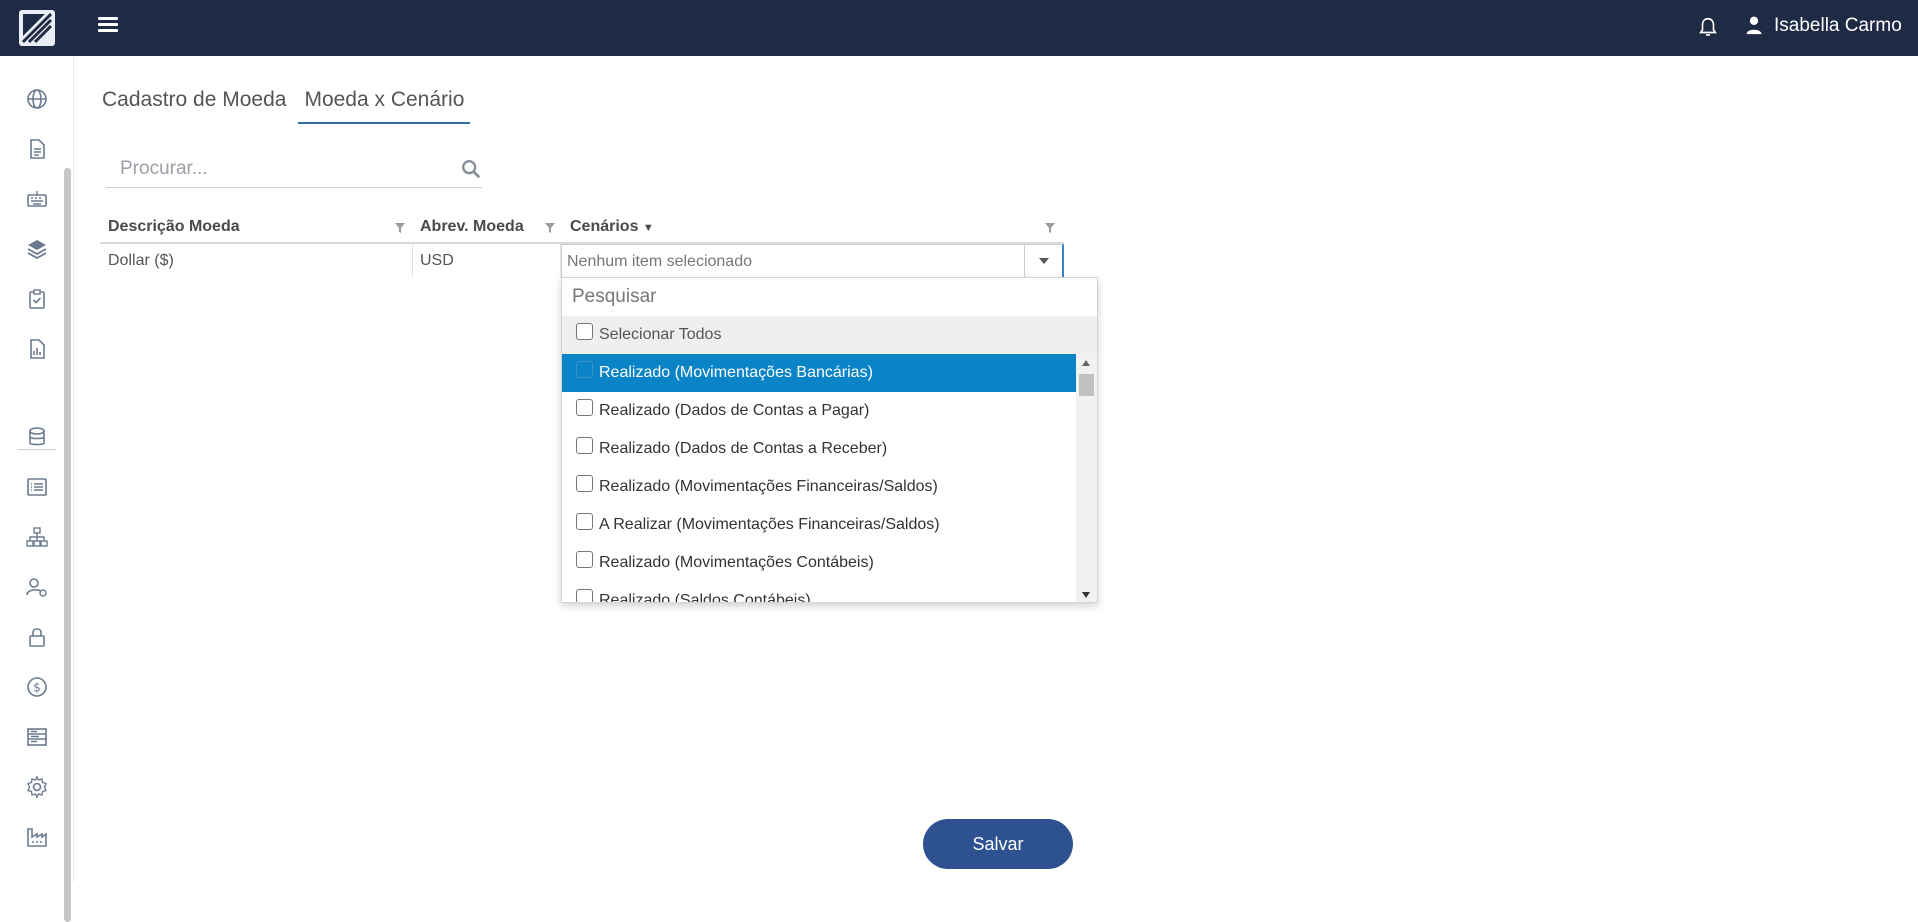  What do you see at coordinates (1708, 27) in the screenshot?
I see `bell-icon` at bounding box center [1708, 27].